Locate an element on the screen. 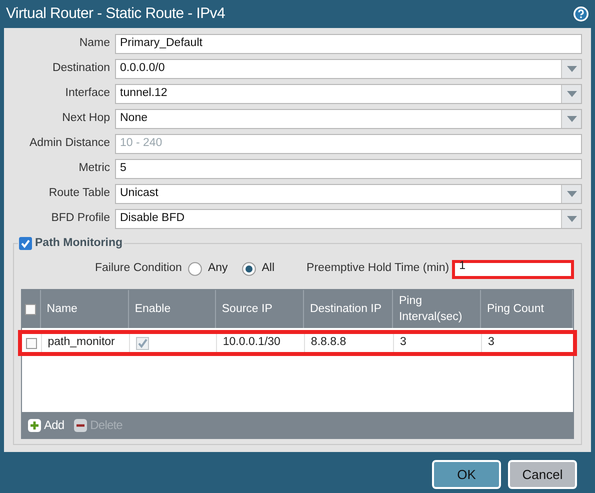 The height and width of the screenshot is (493, 595). ok-button: OK is located at coordinates (466, 474).